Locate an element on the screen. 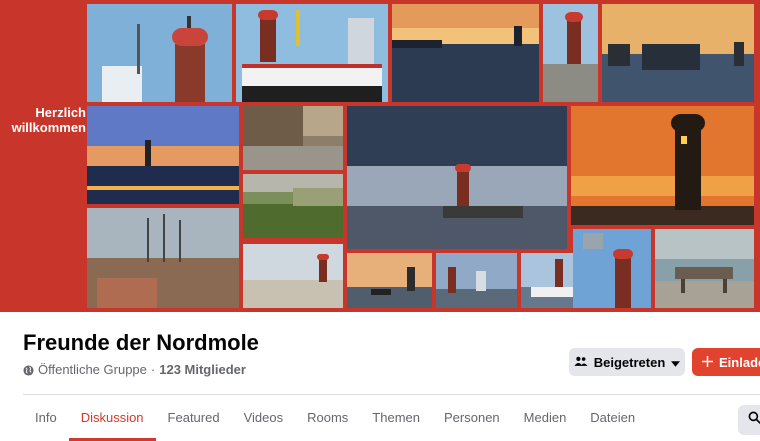 The image size is (760, 441). photo-sunset-pier is located at coordinates (465, 53).